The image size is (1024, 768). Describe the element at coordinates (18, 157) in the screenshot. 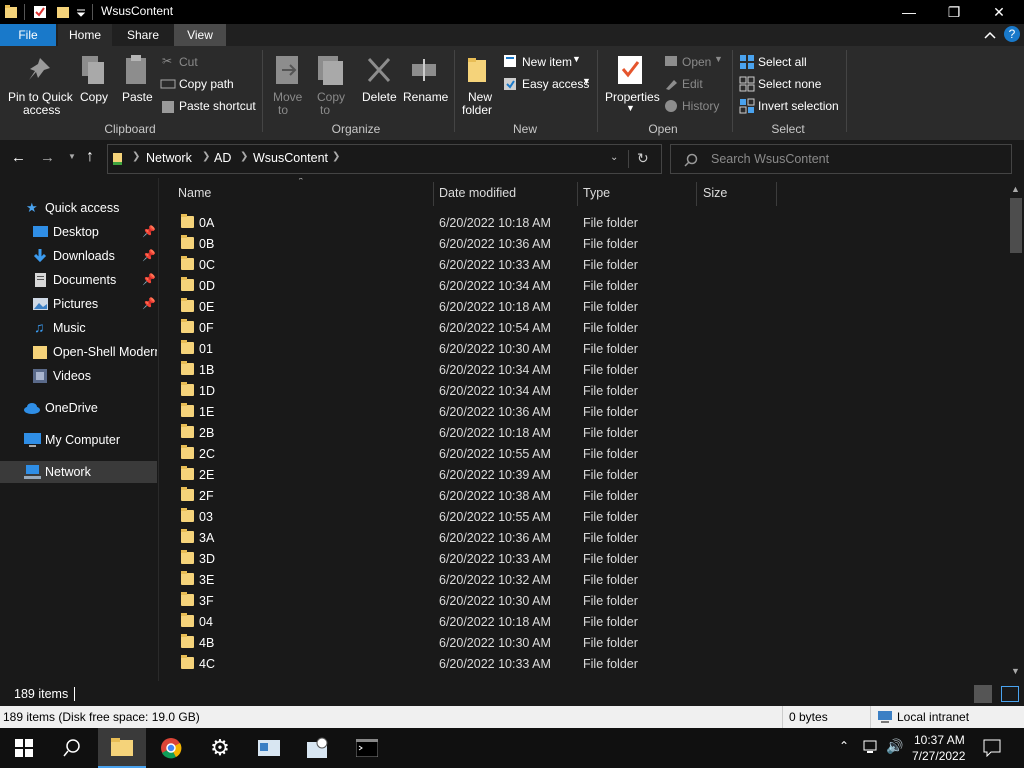

I see `back-arrow-icon: ←` at that location.